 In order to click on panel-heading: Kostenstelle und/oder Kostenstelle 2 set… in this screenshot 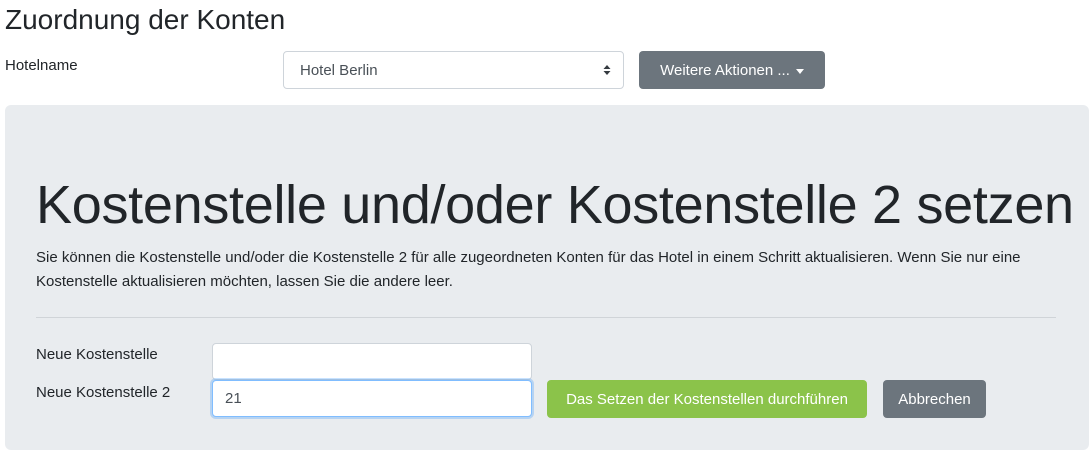, I will do `click(555, 205)`.